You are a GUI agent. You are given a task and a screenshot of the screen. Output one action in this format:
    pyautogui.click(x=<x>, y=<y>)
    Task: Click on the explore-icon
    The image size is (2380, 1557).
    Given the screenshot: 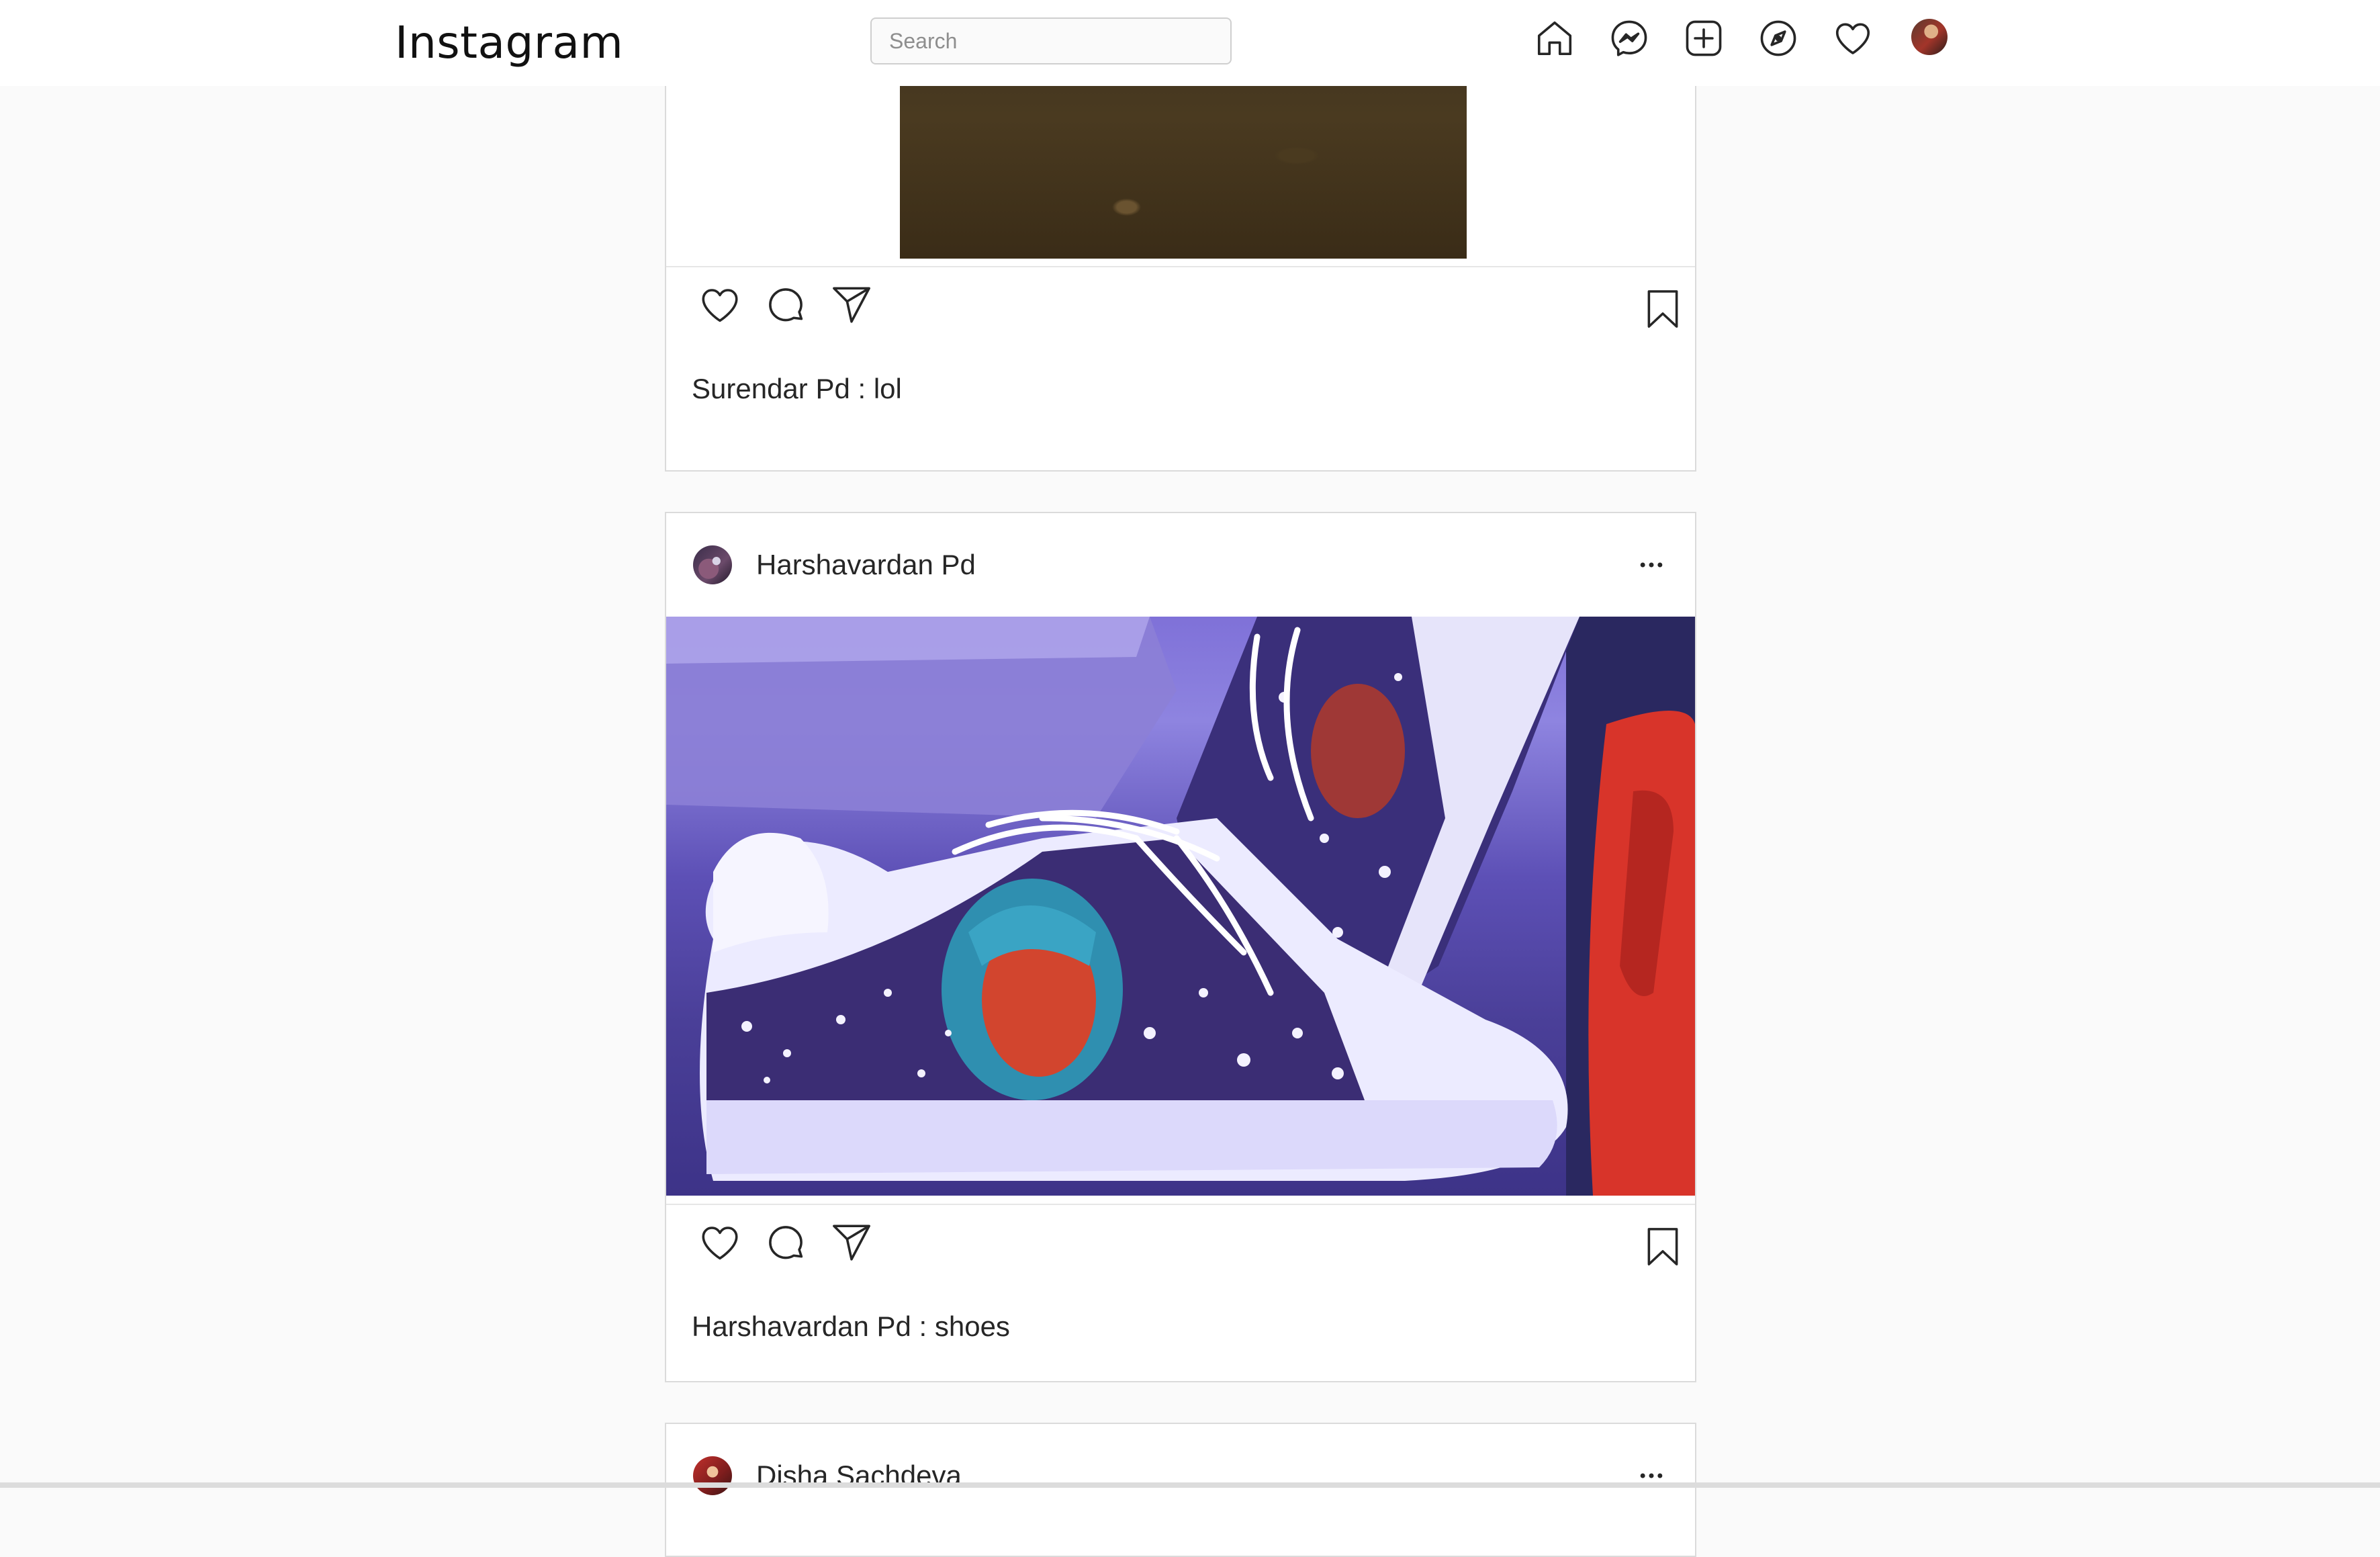 What is the action you would take?
    pyautogui.click(x=1778, y=38)
    